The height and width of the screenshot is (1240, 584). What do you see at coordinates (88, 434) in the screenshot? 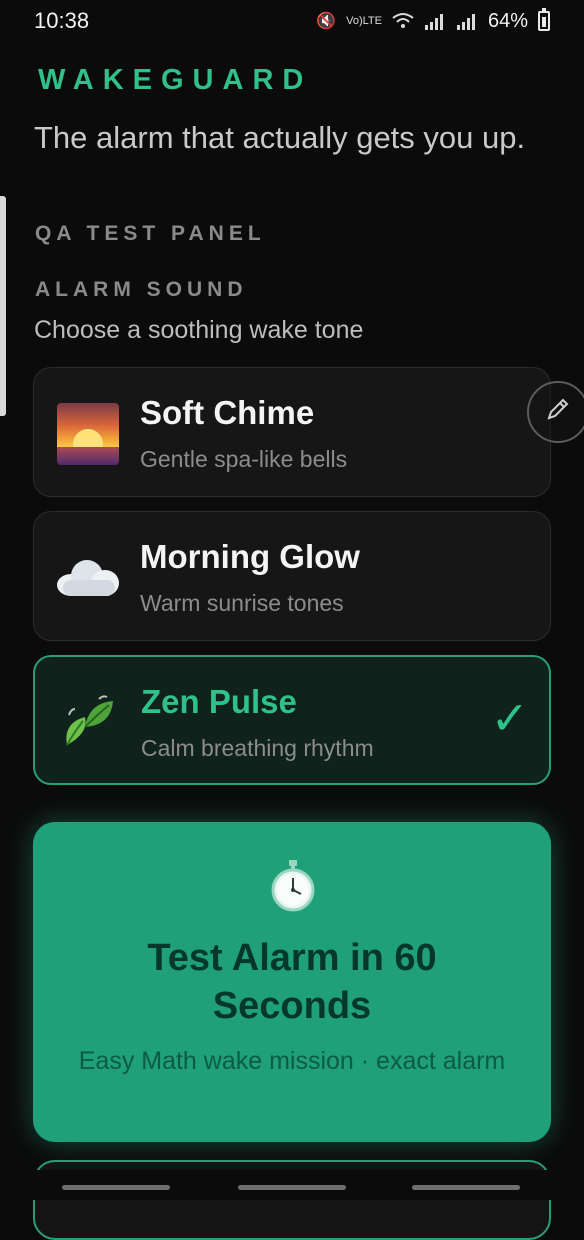
I see `sunrise-icon` at bounding box center [88, 434].